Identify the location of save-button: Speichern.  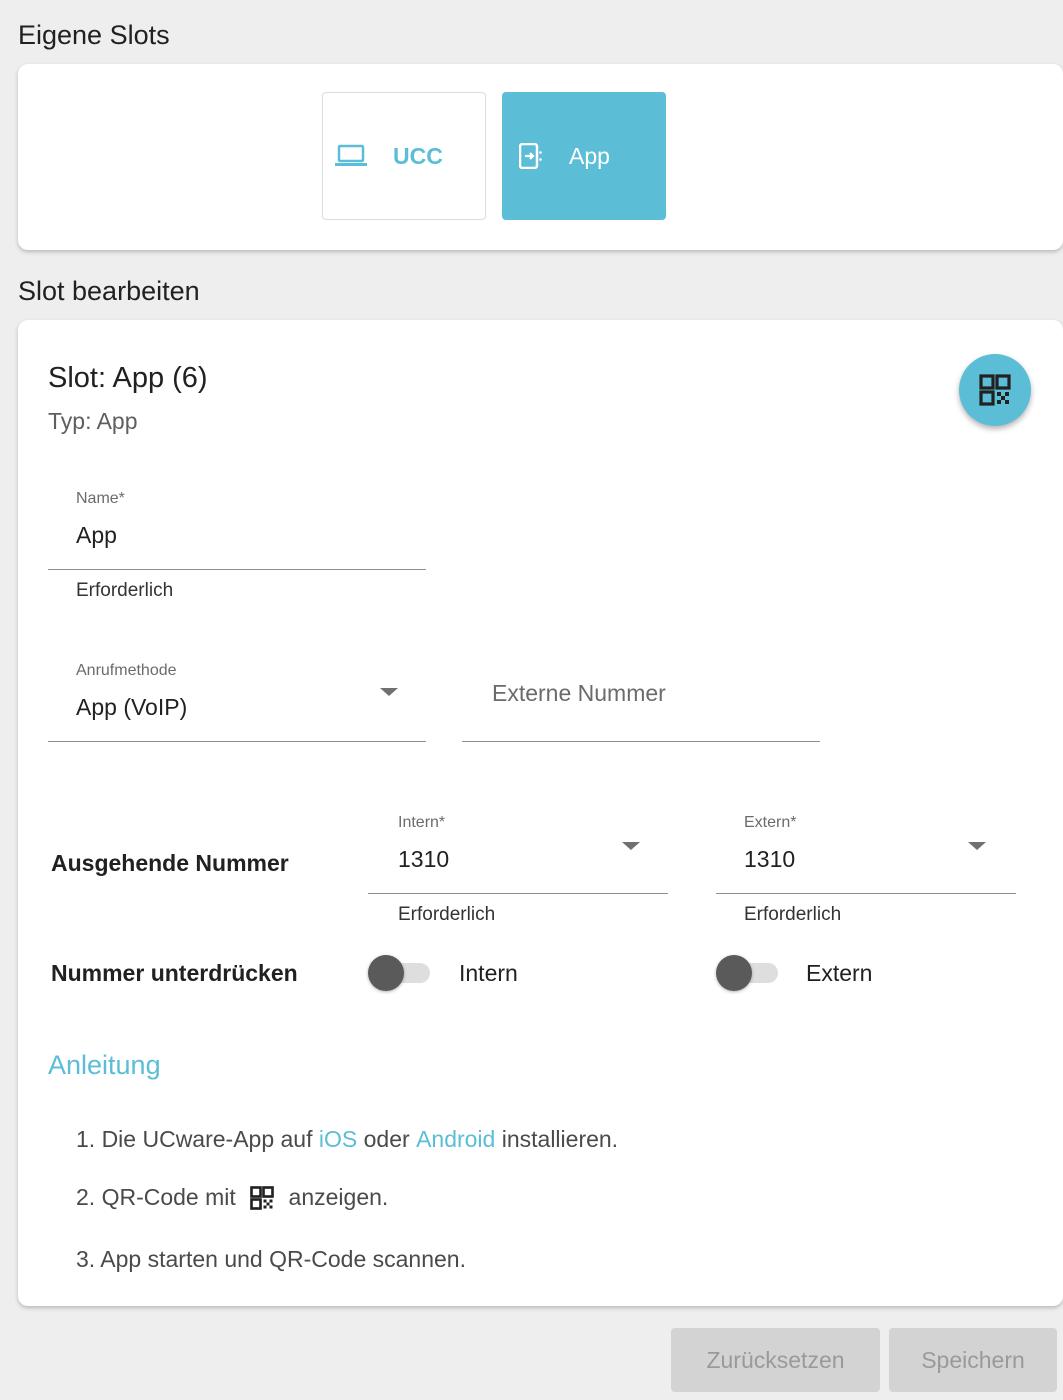
(973, 1360).